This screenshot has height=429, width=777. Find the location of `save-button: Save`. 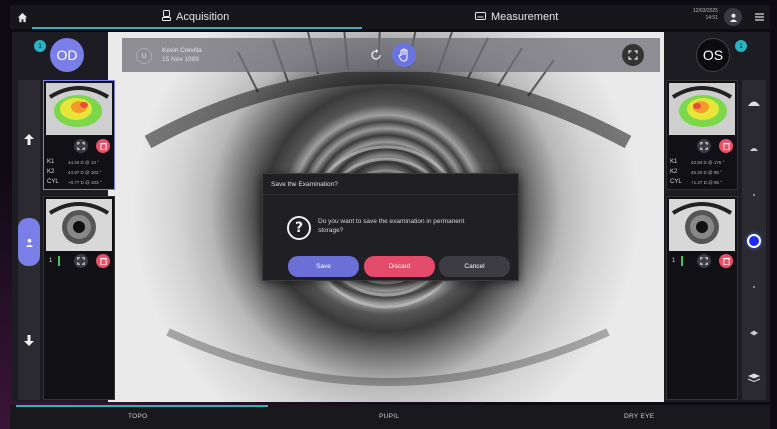

save-button: Save is located at coordinates (323, 266).